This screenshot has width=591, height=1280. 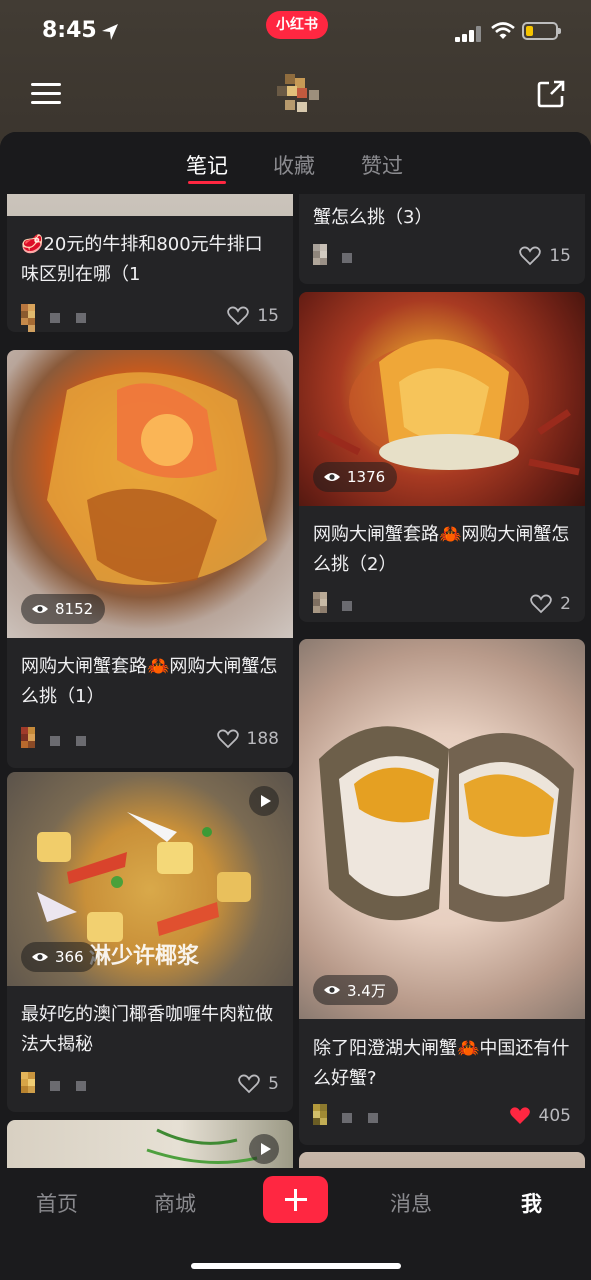 I want to click on note-card-crab-2: 1376 网购大闸蟹套路🦀网购大闸蟹怎么挑（2） 2, so click(x=442, y=457).